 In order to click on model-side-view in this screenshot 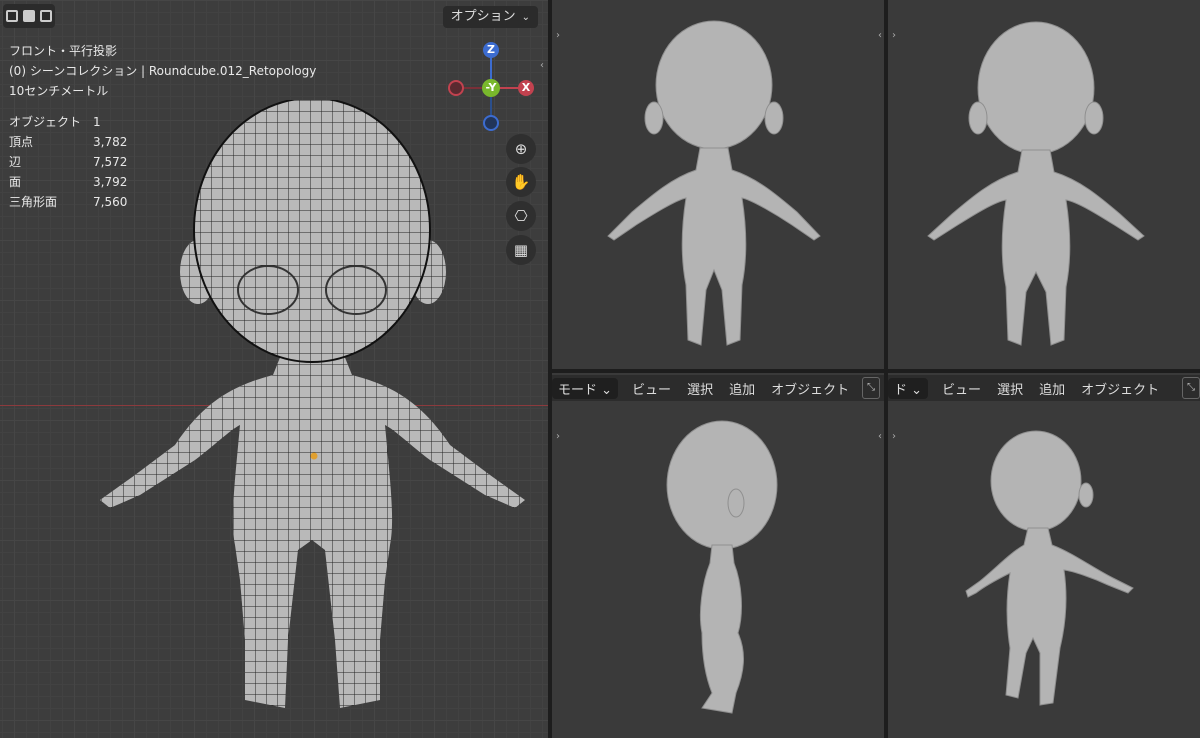, I will do `click(722, 567)`.